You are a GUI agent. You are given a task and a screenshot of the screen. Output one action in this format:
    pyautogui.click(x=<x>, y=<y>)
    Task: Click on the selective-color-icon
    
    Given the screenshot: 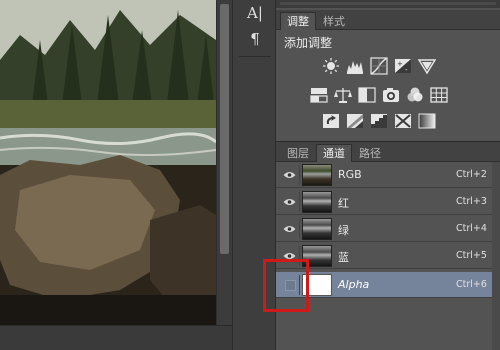 What is the action you would take?
    pyautogui.click(x=403, y=121)
    